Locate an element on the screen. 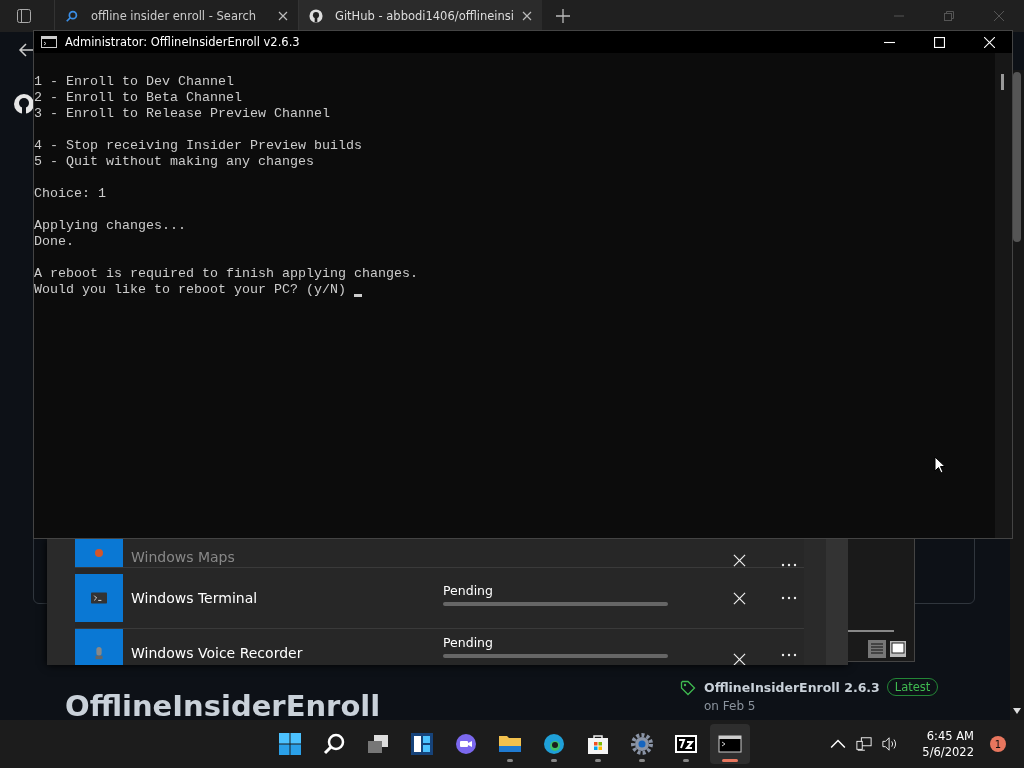  tag-icon is located at coordinates (688, 688).